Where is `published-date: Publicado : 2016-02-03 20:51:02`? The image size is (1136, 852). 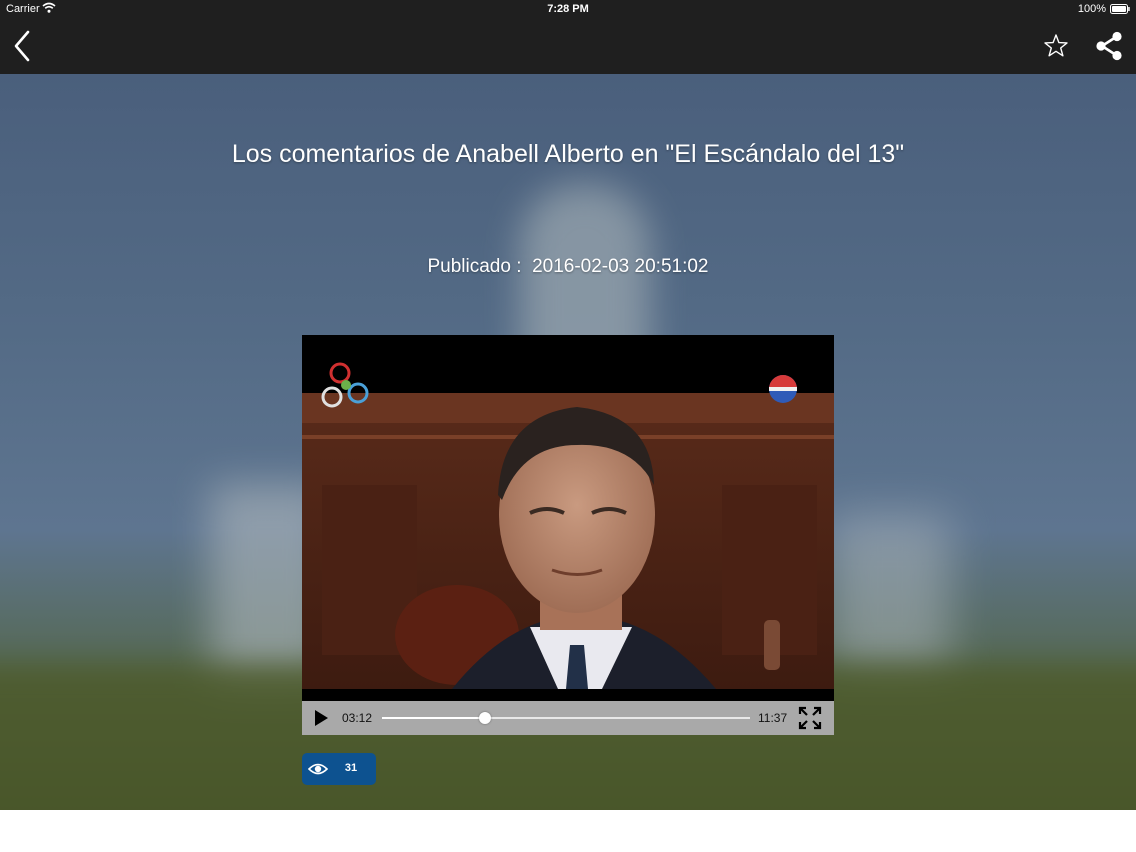
published-date: Publicado : 2016-02-03 20:51:02 is located at coordinates (568, 267).